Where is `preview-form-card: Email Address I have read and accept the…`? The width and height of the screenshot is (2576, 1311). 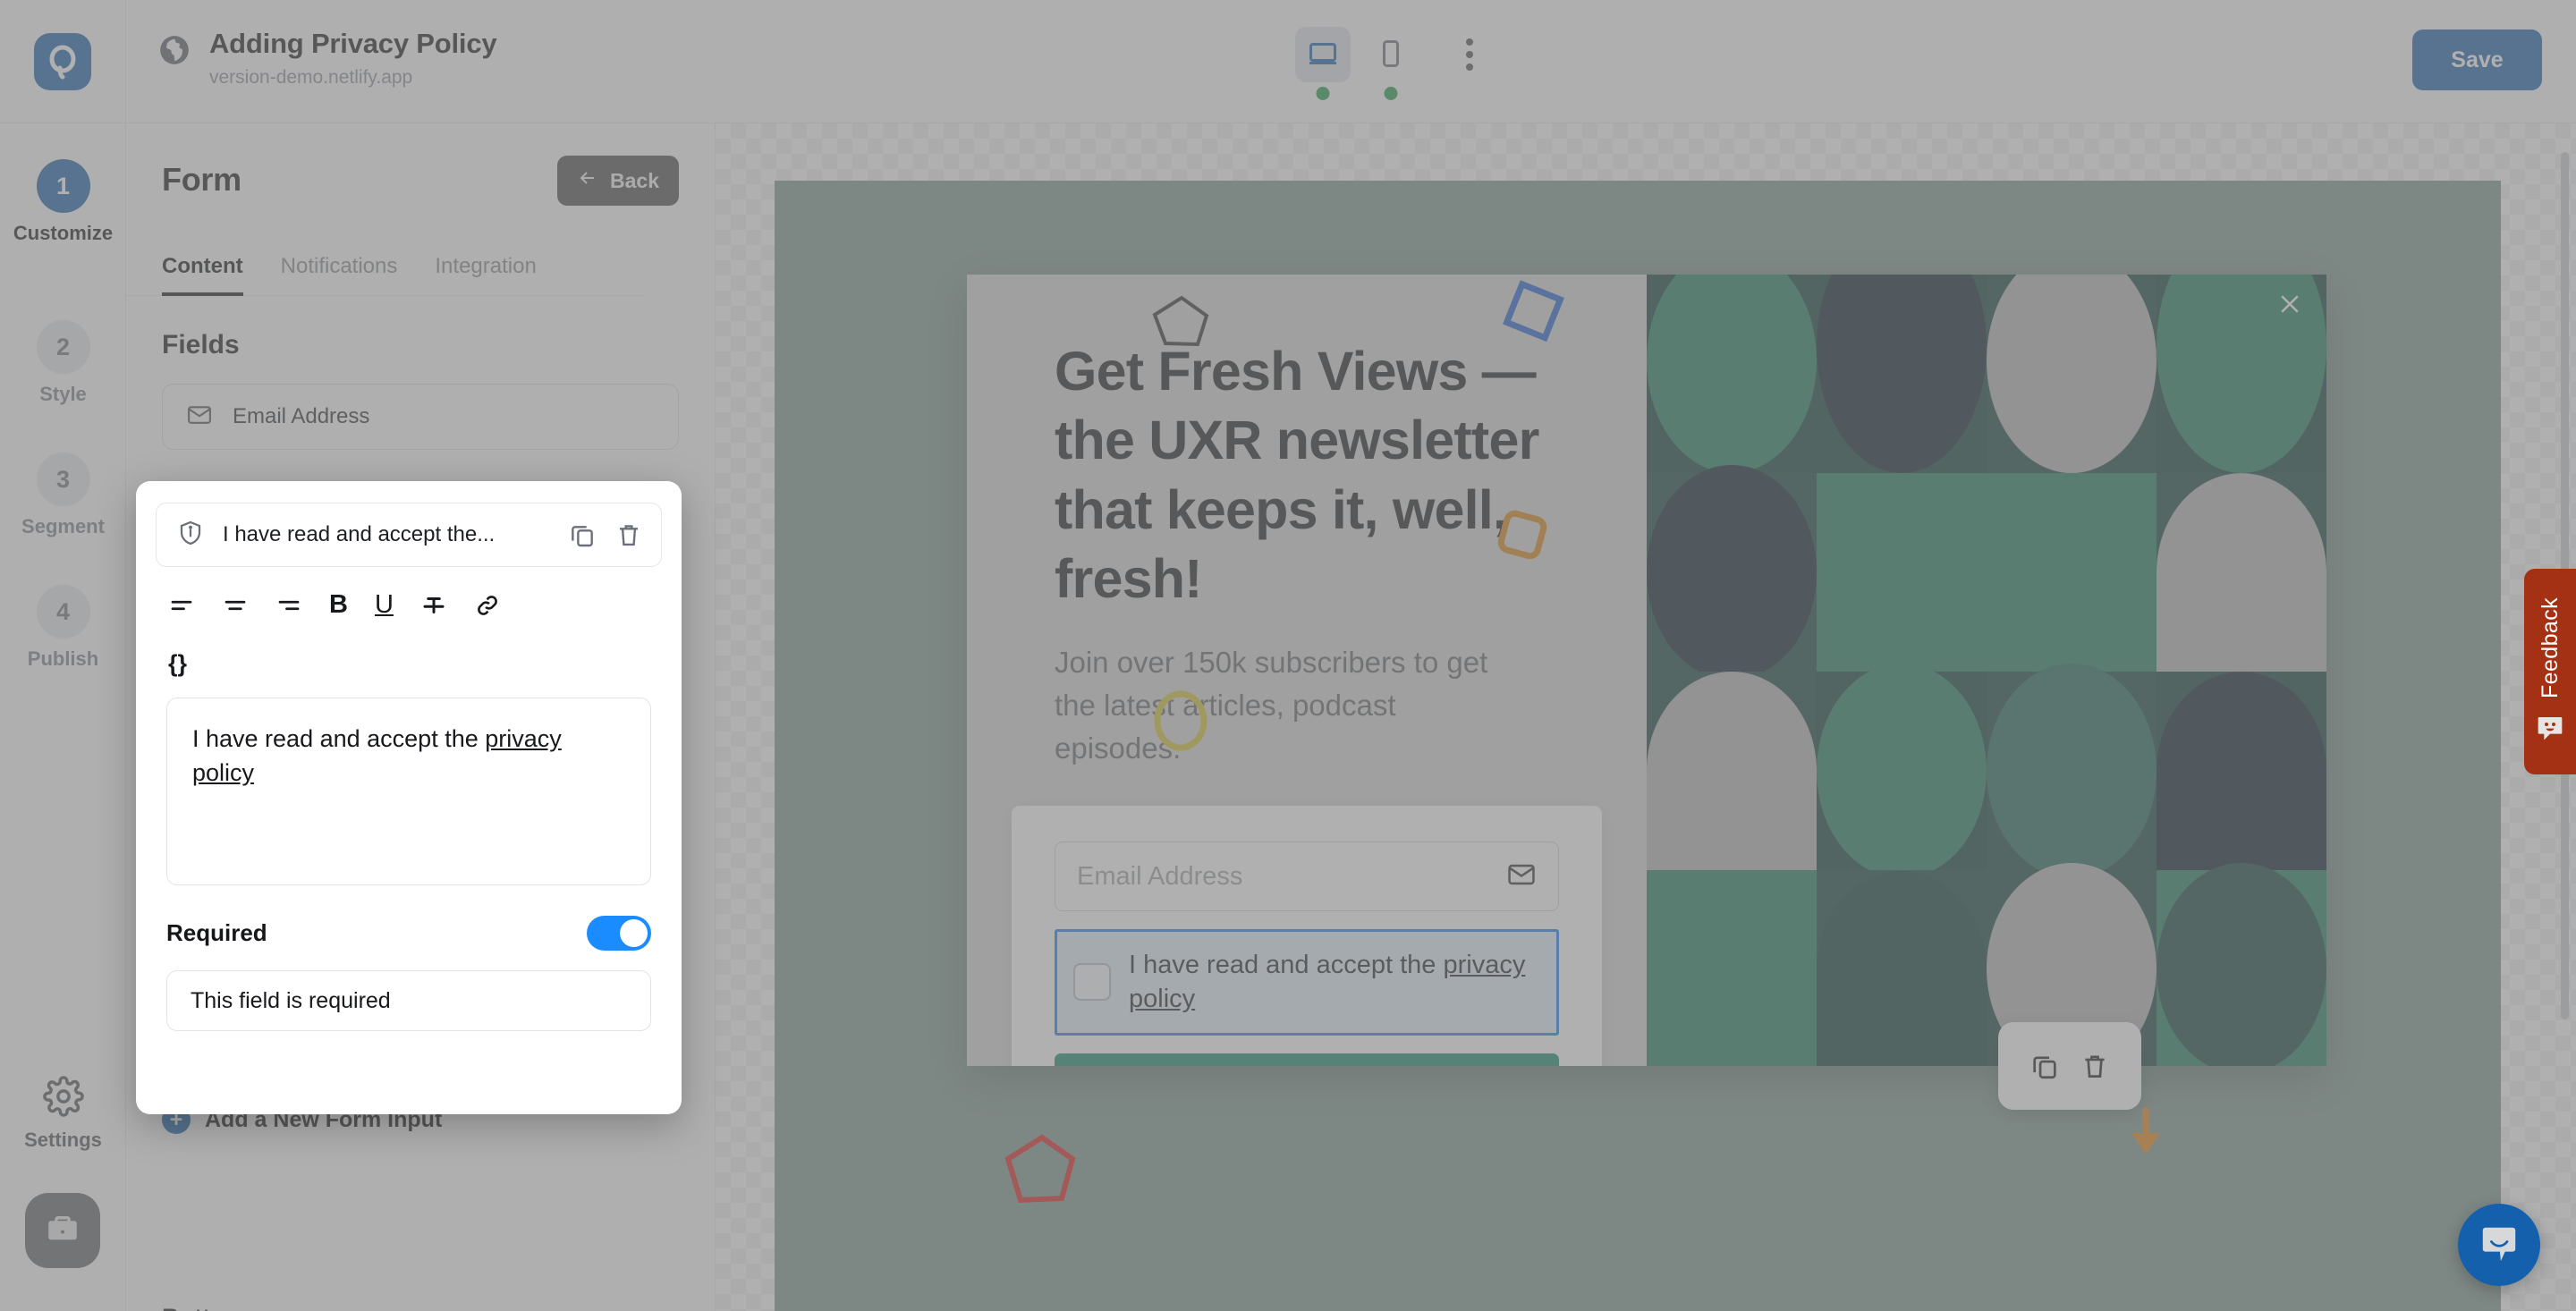 preview-form-card: Email Address I have read and accept the… is located at coordinates (1307, 936).